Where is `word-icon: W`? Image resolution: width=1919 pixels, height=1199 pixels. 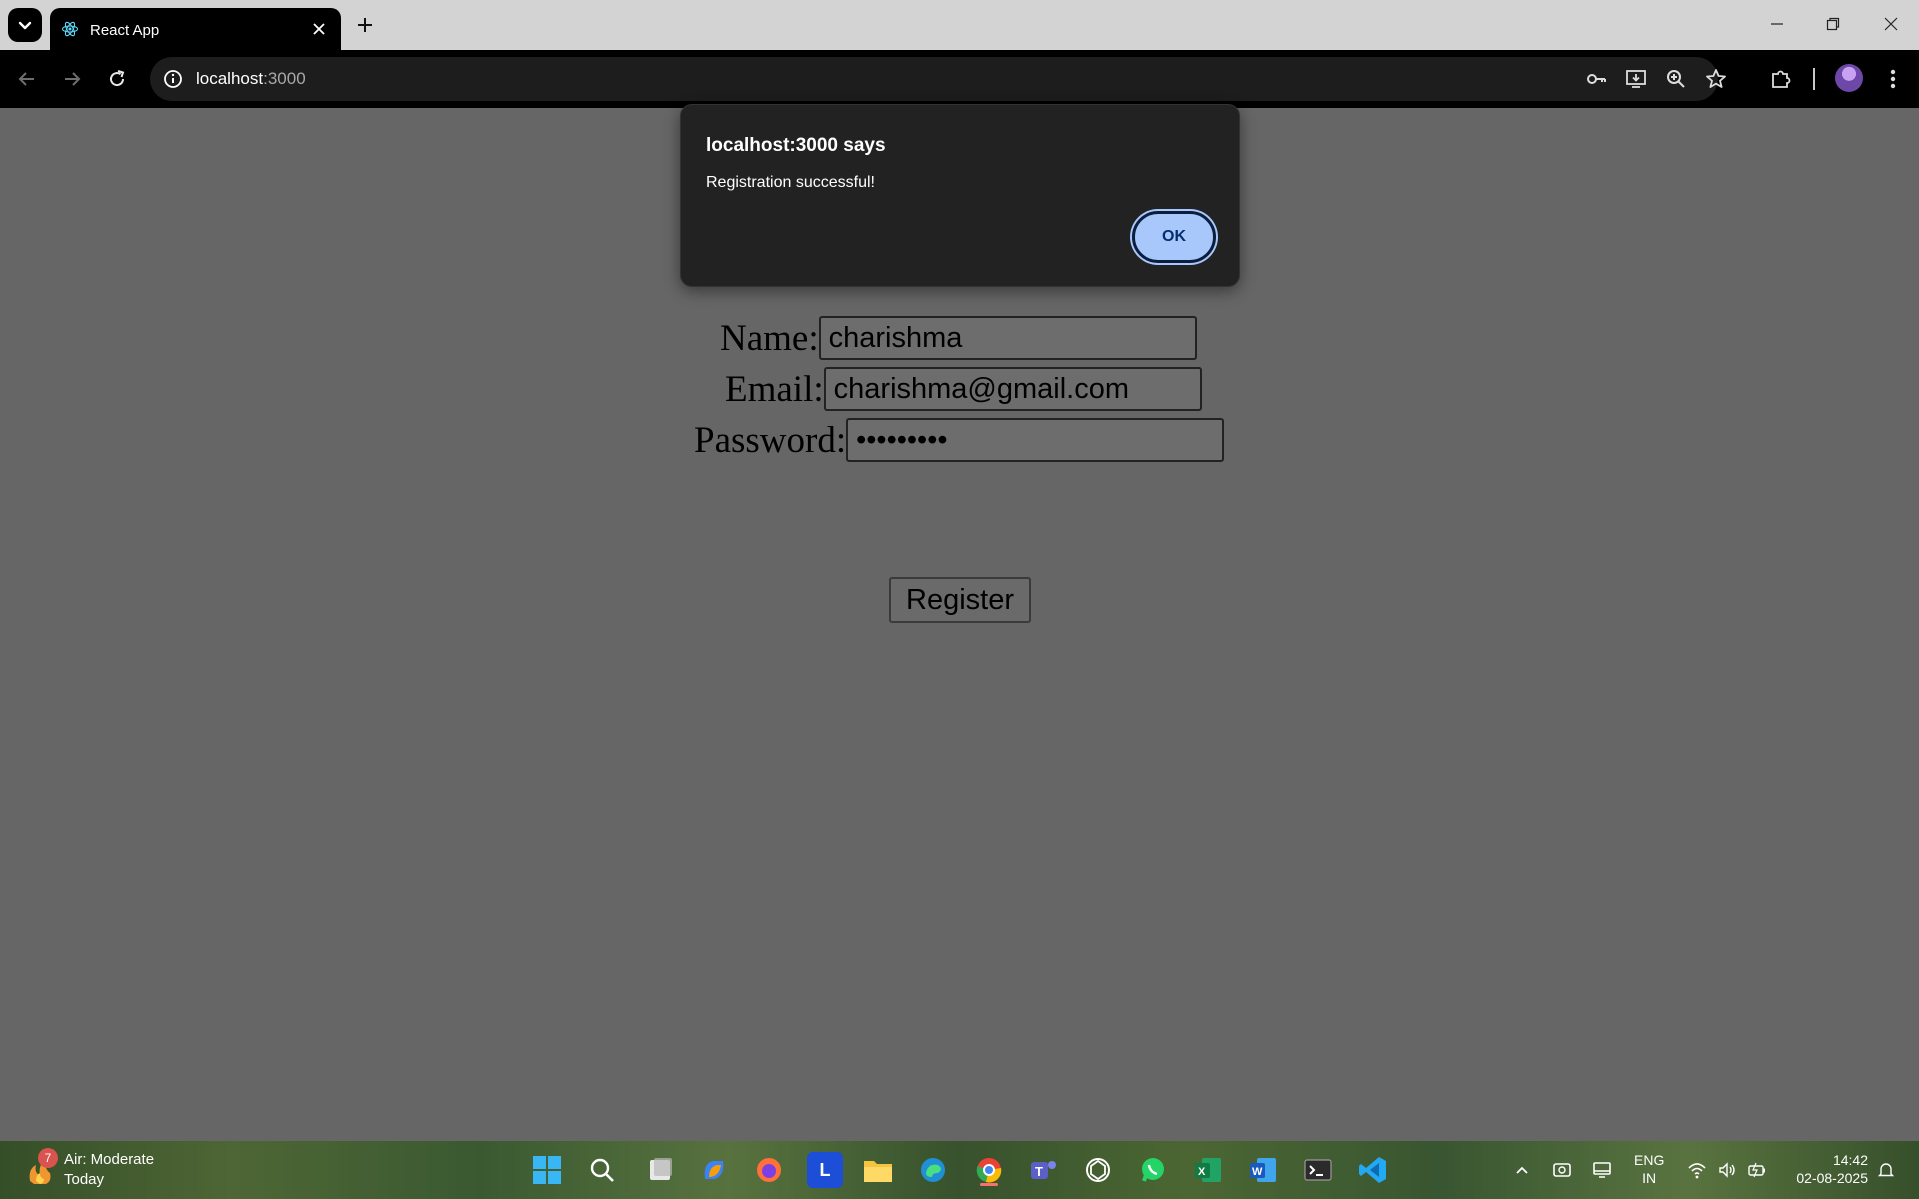 word-icon: W is located at coordinates (1263, 1170).